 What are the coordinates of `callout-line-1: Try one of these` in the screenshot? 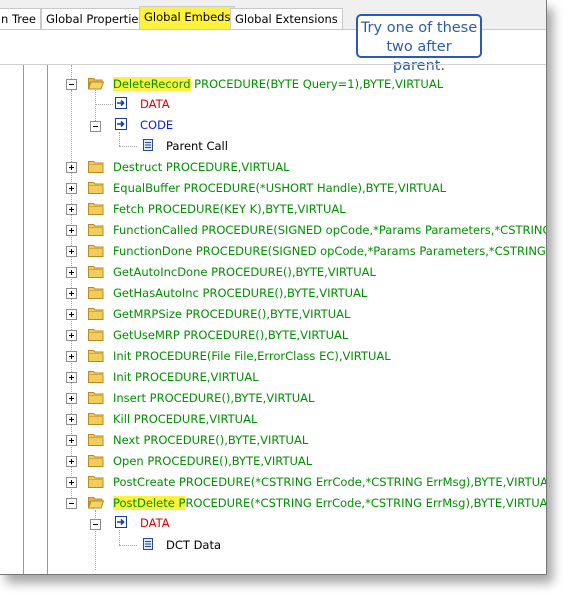 It's located at (419, 28).